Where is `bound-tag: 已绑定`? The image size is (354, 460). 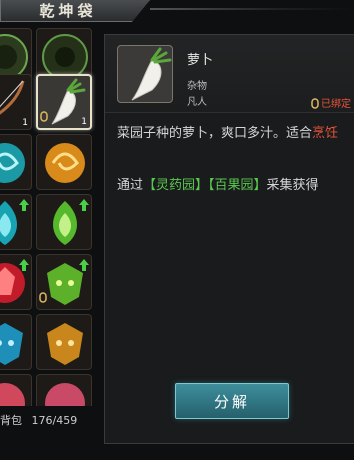
bound-tag: 已绑定 is located at coordinates (331, 102).